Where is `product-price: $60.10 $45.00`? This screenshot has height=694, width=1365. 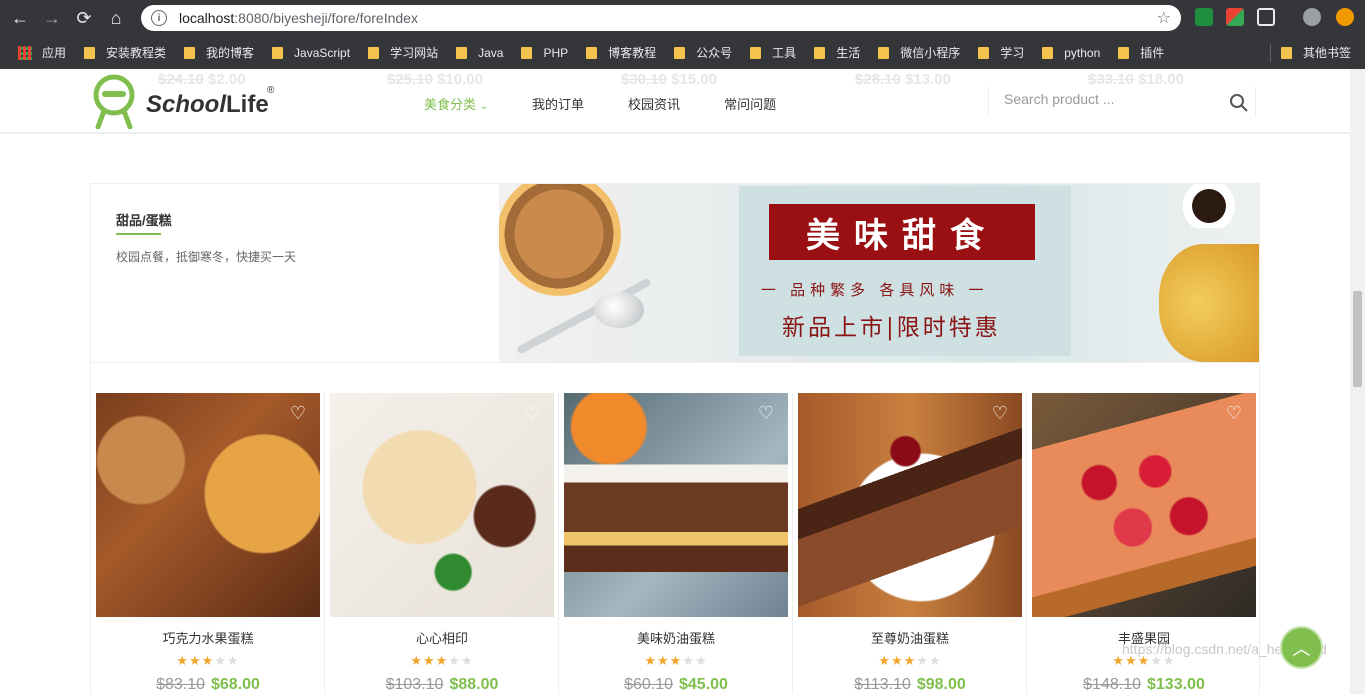 product-price: $60.10 $45.00 is located at coordinates (676, 684).